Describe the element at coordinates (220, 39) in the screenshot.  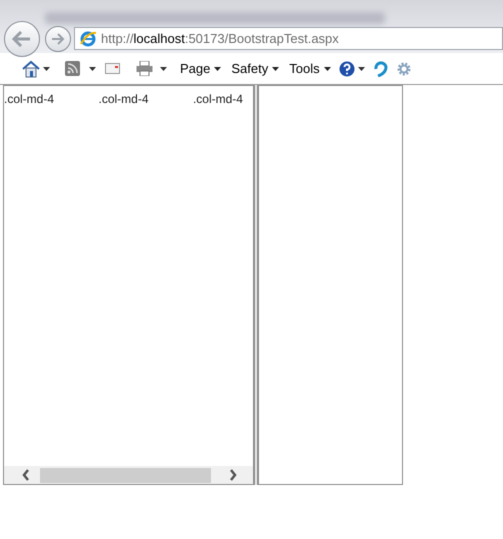
I see `url-text: http://localhost:50173/BootstrapTest.aspx` at that location.